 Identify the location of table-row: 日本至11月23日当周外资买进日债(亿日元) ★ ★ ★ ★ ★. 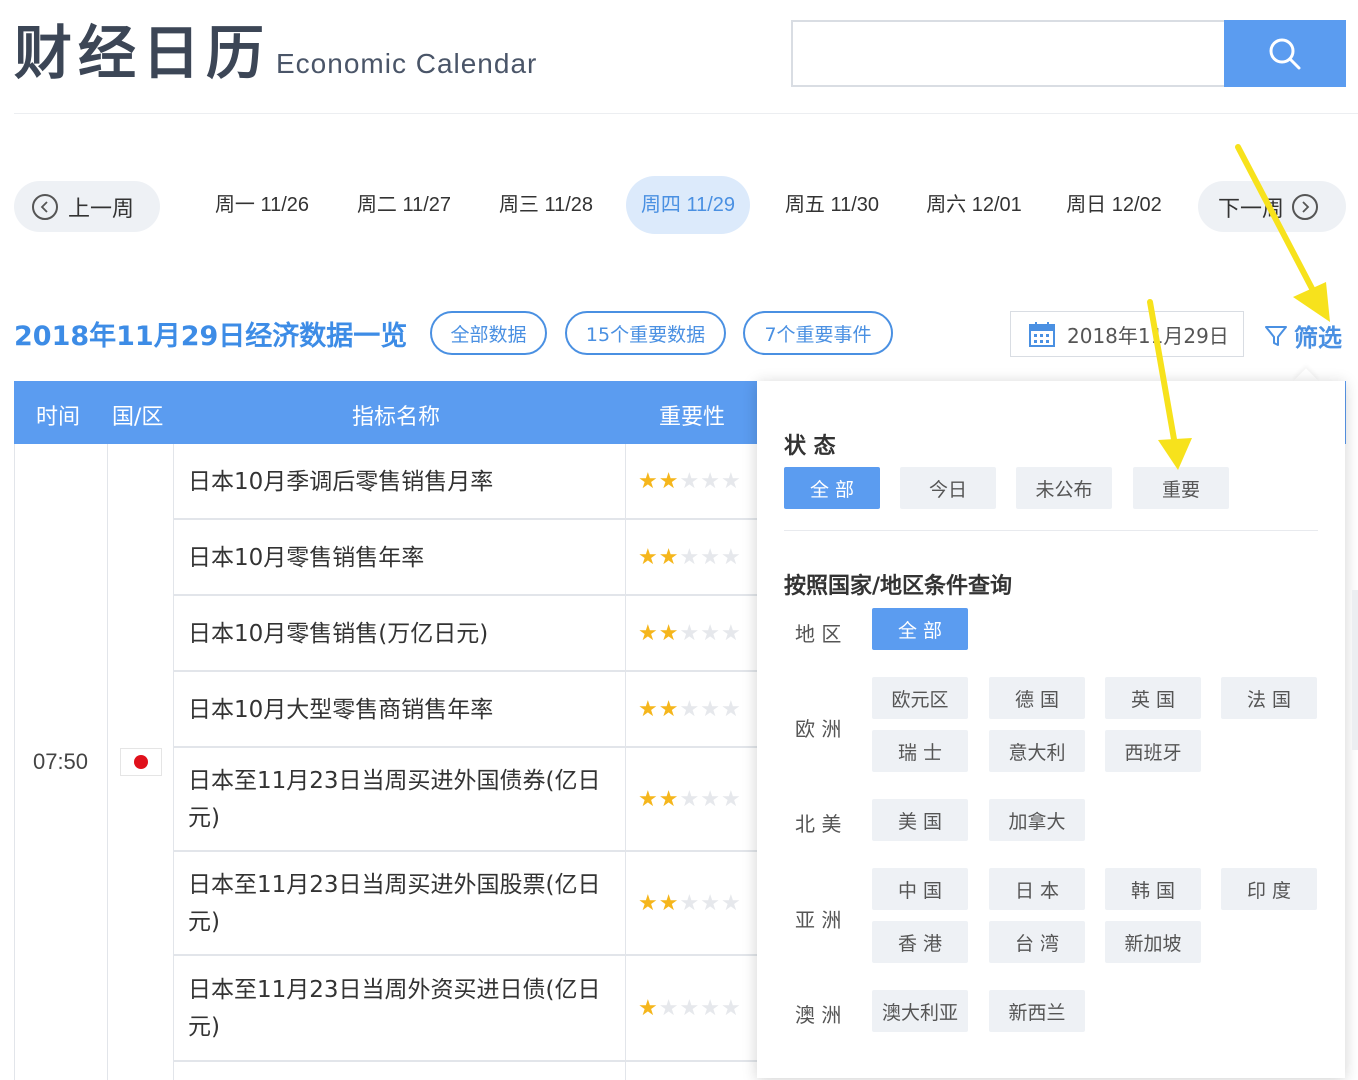
(479, 1009).